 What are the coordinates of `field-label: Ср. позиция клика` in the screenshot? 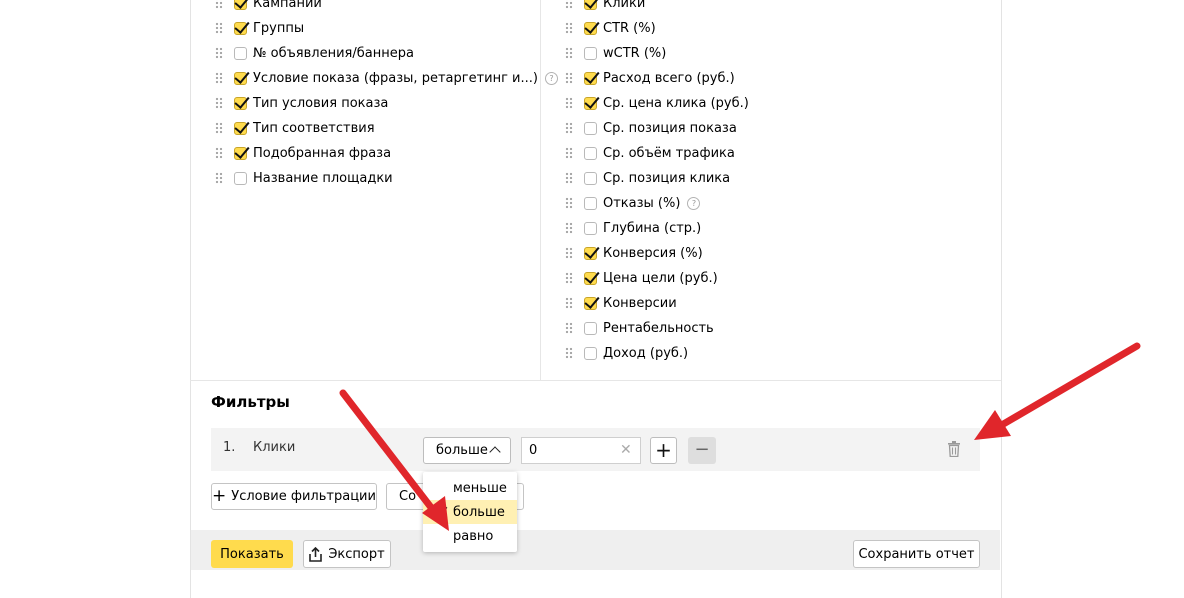 It's located at (667, 178).